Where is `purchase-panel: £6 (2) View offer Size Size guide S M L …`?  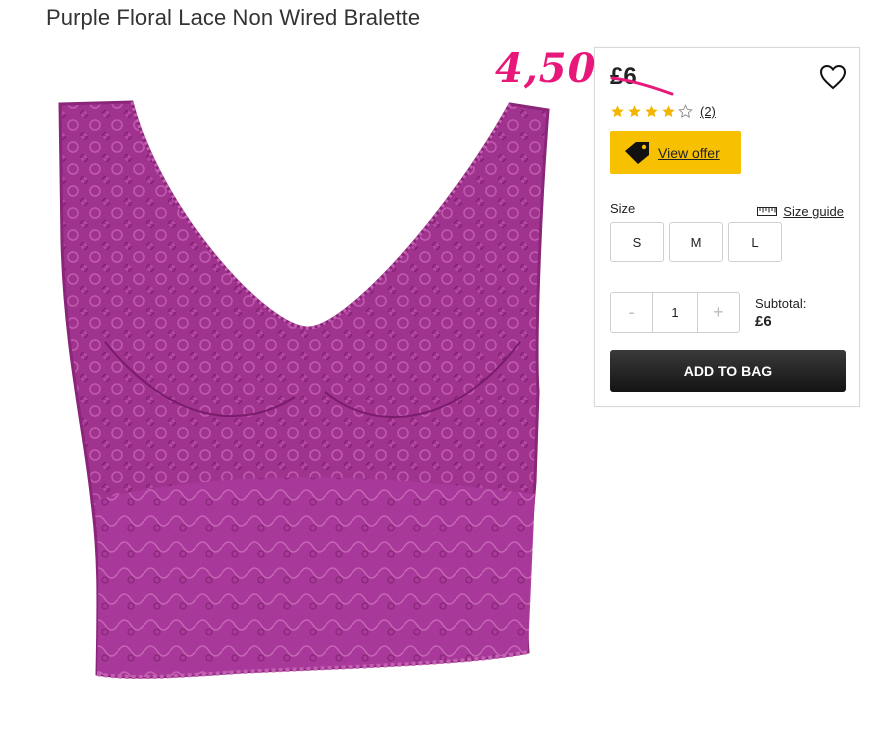 purchase-panel: £6 (2) View offer Size Size guide S M L … is located at coordinates (727, 227).